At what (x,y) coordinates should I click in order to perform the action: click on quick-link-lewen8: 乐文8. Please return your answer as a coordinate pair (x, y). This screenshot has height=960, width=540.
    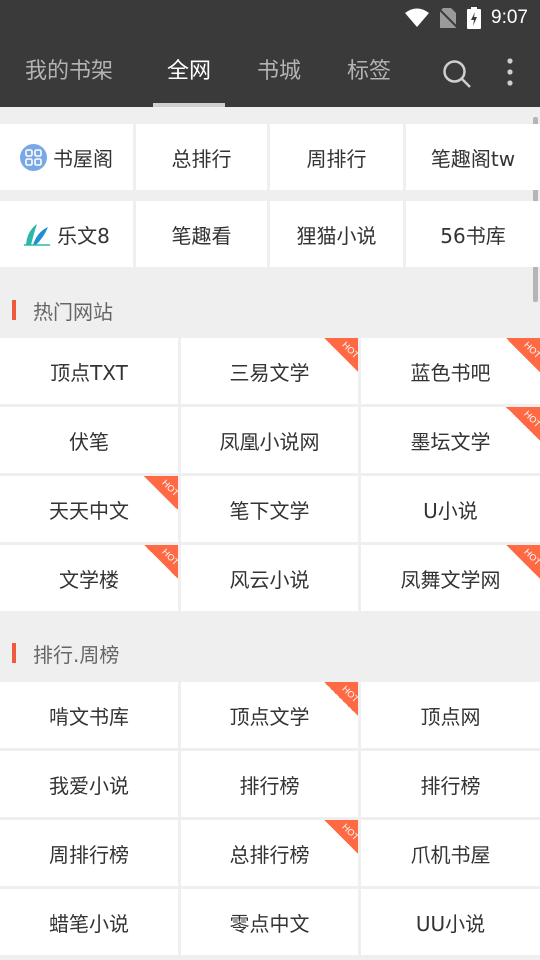
    Looking at the image, I should click on (66, 234).